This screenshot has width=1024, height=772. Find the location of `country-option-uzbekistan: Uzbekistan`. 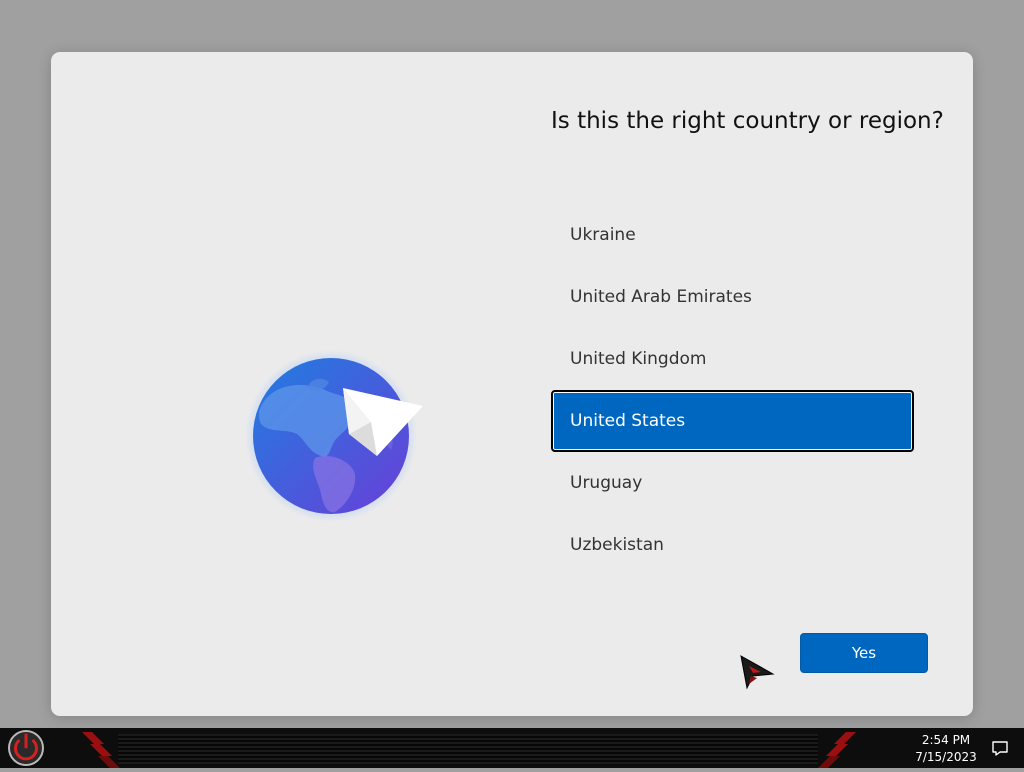

country-option-uzbekistan: Uzbekistan is located at coordinates (732, 545).